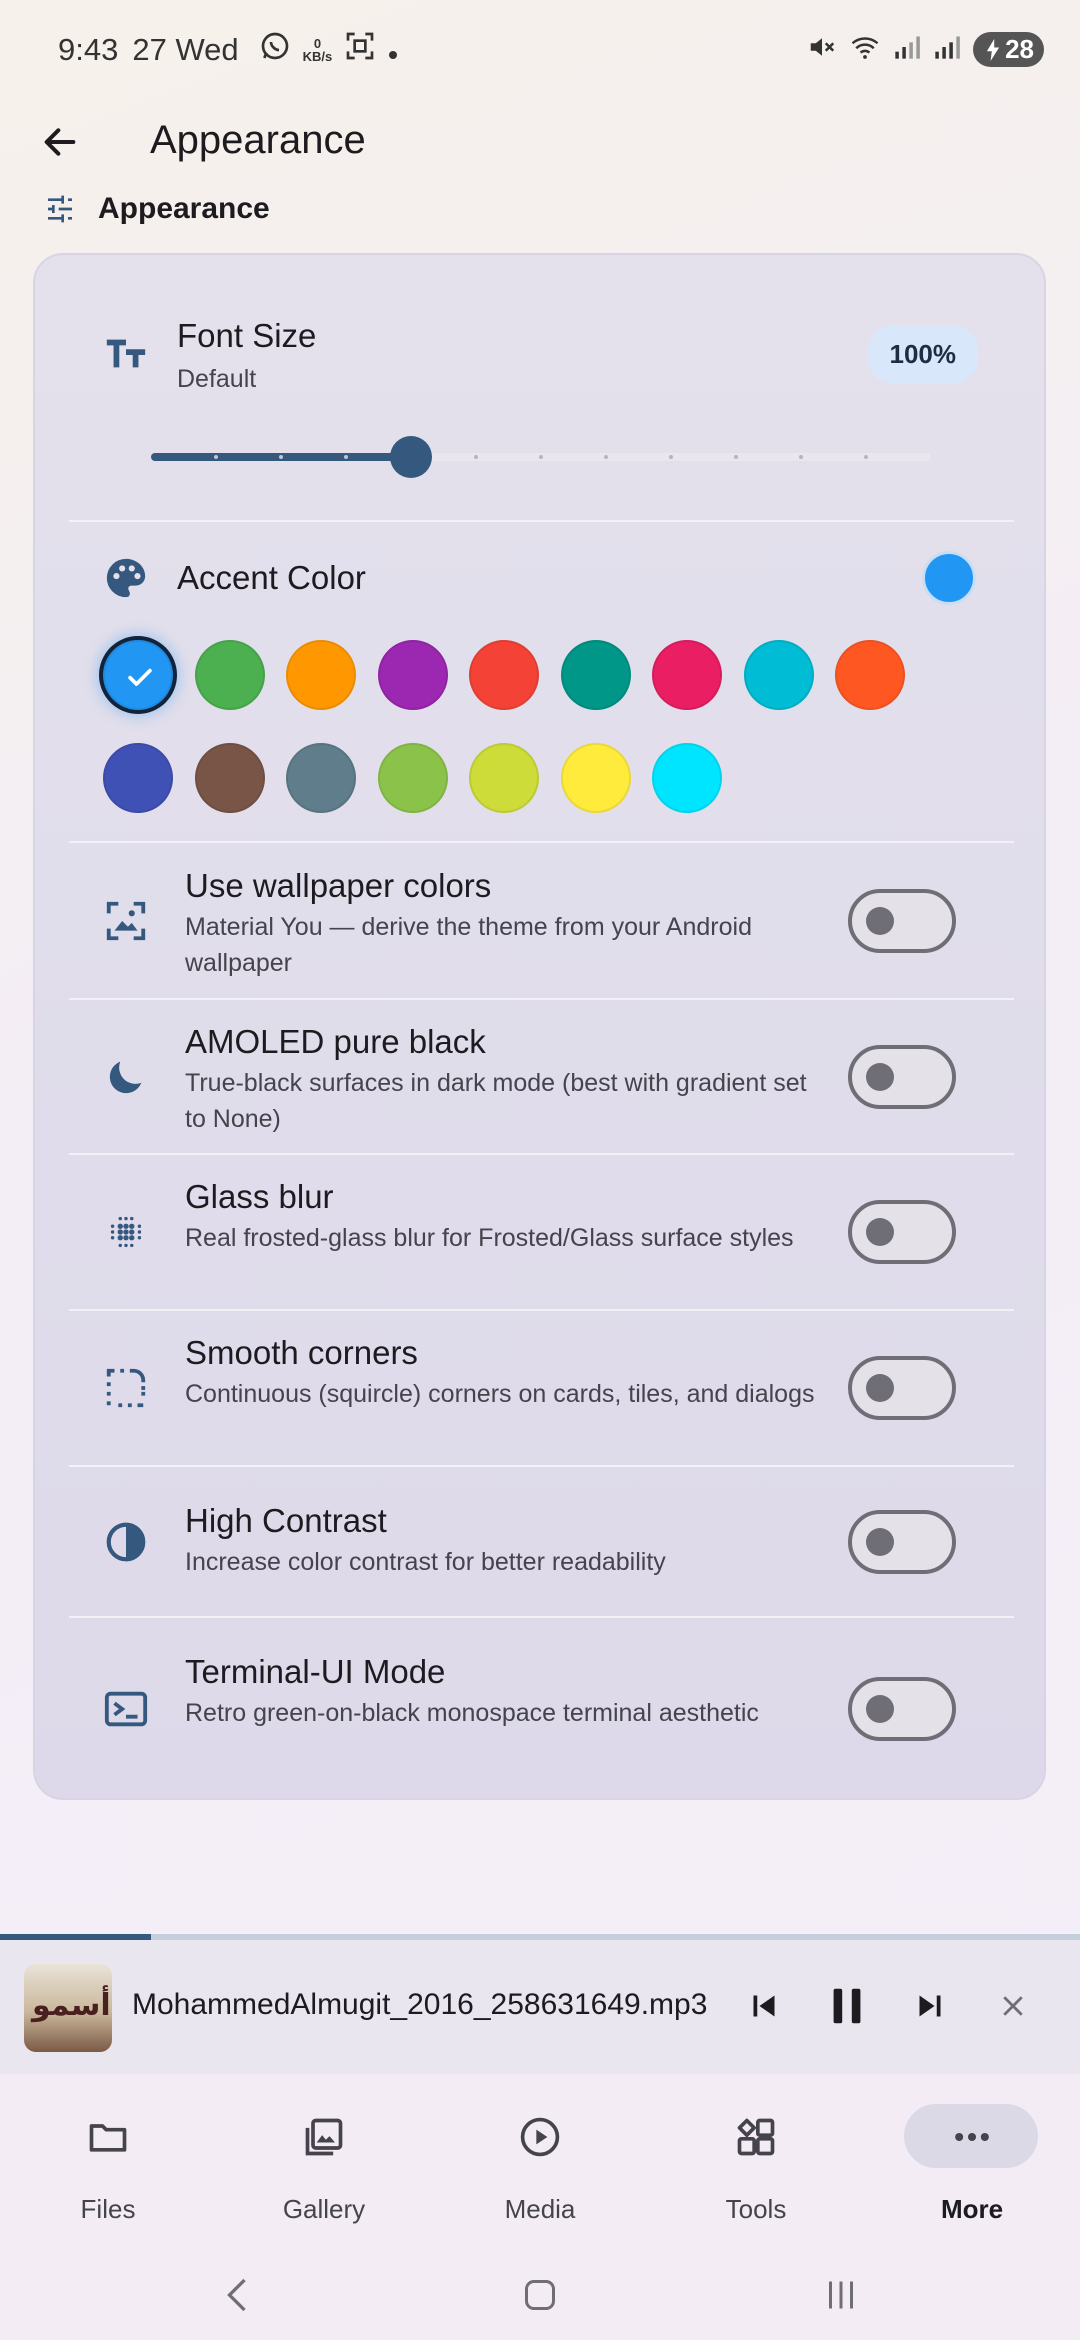  Describe the element at coordinates (393, 50) in the screenshot. I see `dot-icon` at that location.